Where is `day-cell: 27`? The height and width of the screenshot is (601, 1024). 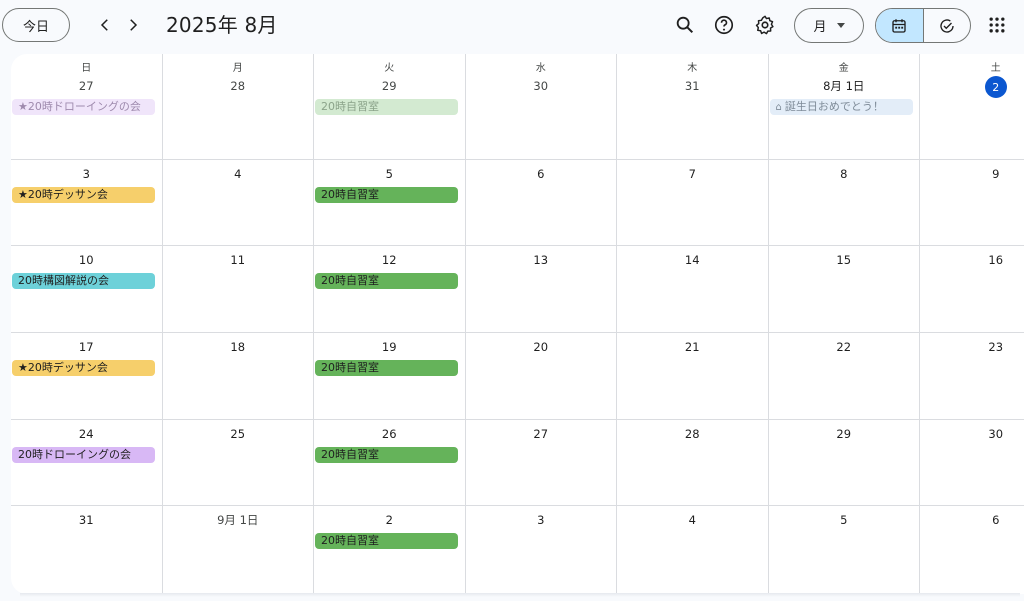 day-cell: 27 is located at coordinates (541, 462).